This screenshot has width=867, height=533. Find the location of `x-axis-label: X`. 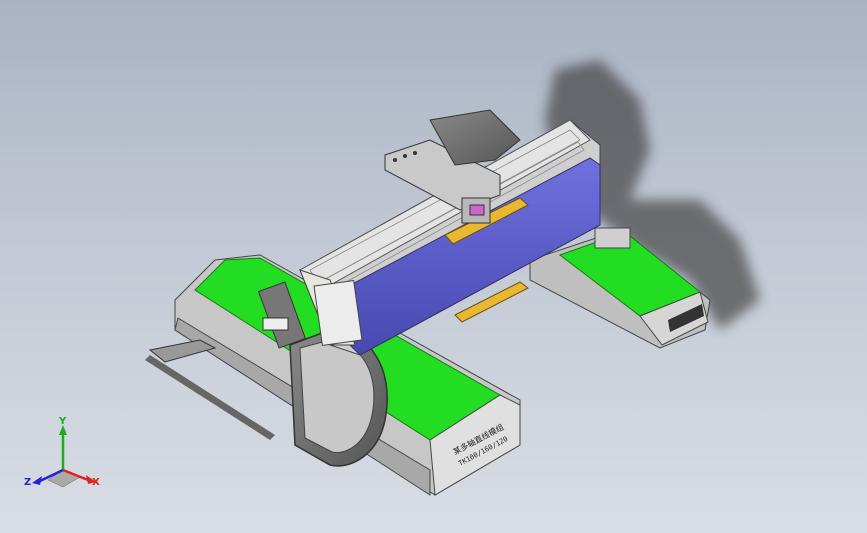

x-axis-label: X is located at coordinates (96, 482).